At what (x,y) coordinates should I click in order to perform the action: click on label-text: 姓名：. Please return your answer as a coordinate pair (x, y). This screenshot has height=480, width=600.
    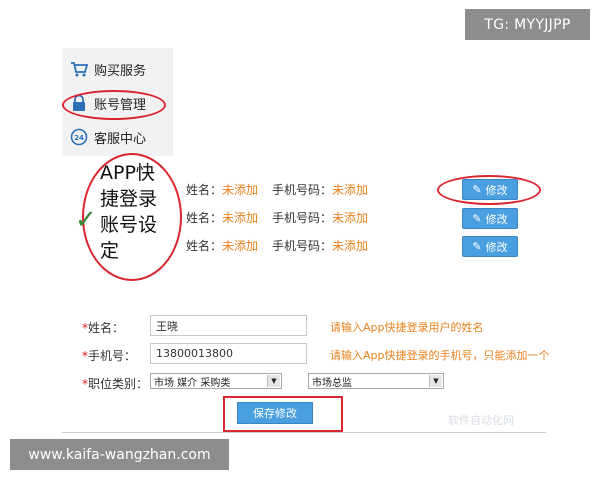
    Looking at the image, I should click on (106, 328).